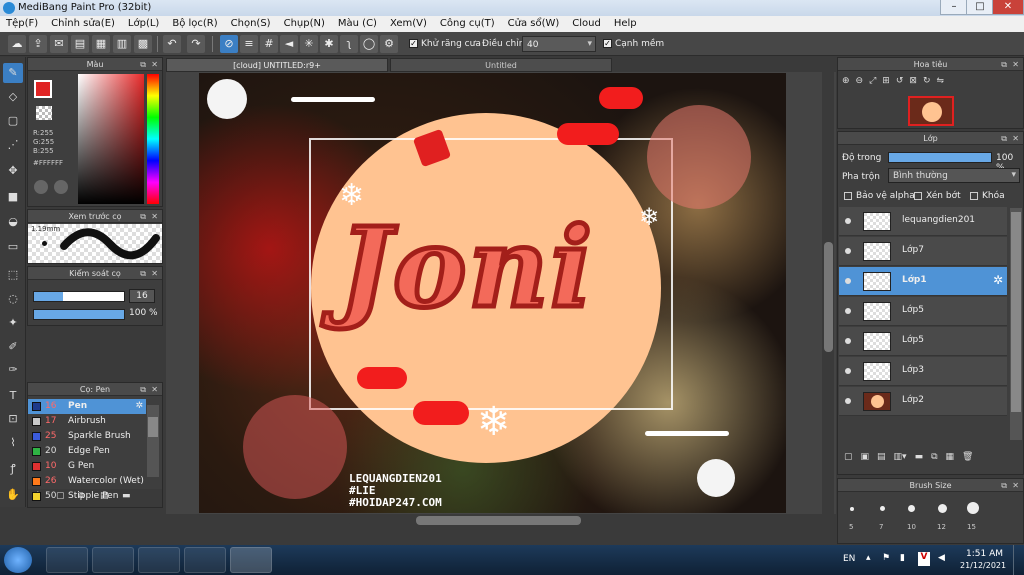 The width and height of the screenshot is (1024, 575). What do you see at coordinates (13, 299) in the screenshot?
I see `lasso-tool-icon: ◌` at bounding box center [13, 299].